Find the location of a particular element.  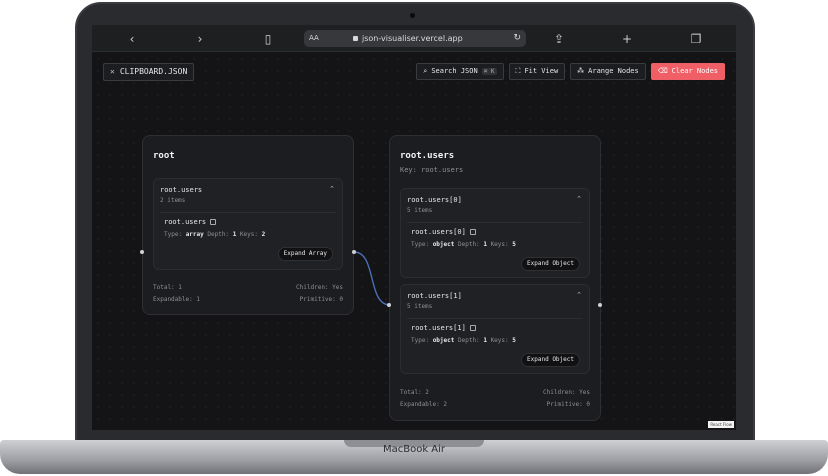

section-title: root.users is located at coordinates (181, 190).